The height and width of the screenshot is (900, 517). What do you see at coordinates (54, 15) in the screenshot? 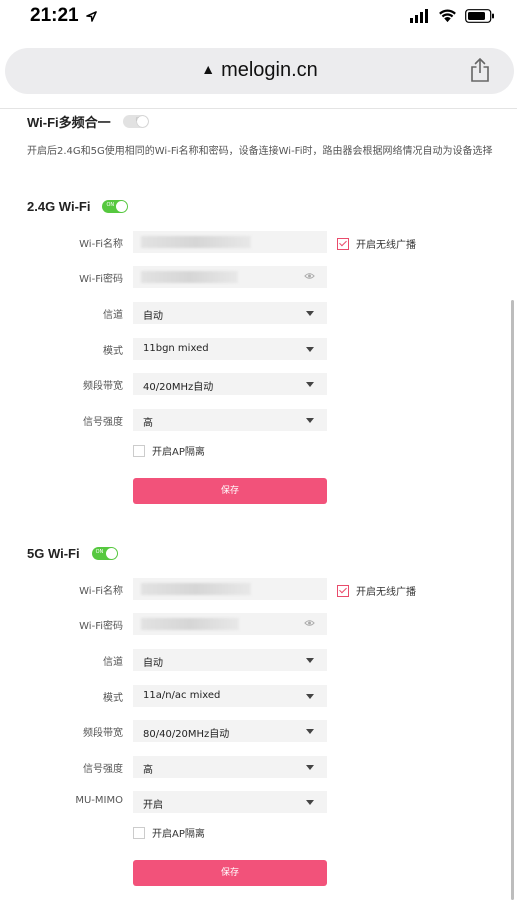
I see `status-time: 21:21` at bounding box center [54, 15].